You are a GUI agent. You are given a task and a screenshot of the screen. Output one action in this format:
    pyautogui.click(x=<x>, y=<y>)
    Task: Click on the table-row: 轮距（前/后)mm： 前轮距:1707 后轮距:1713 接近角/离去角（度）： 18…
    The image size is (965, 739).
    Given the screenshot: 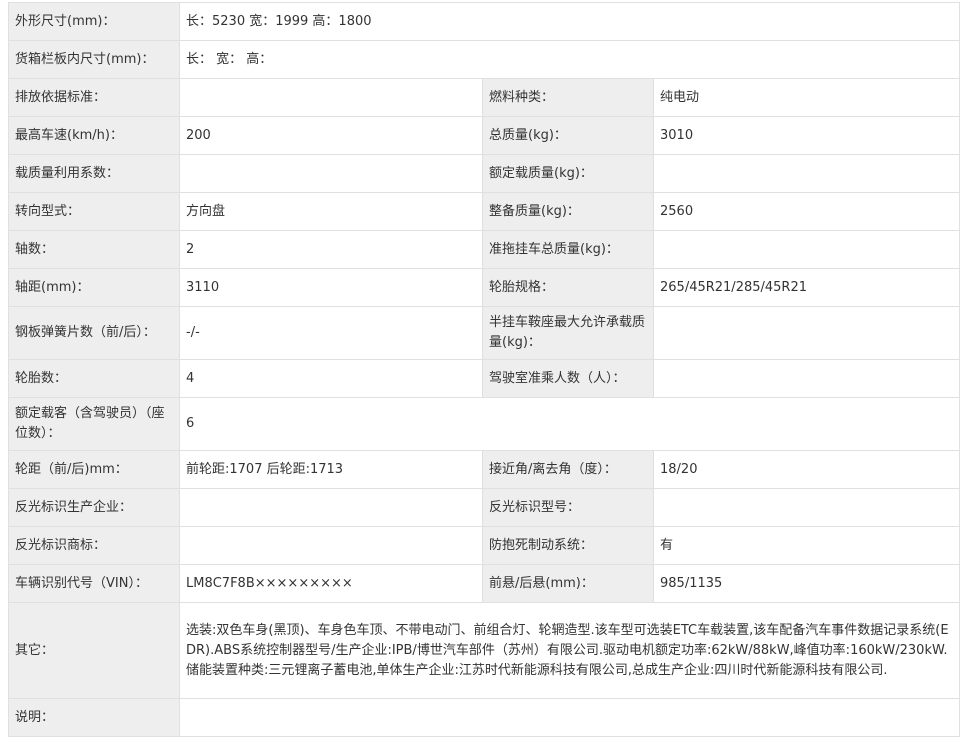 What is the action you would take?
    pyautogui.click(x=484, y=469)
    